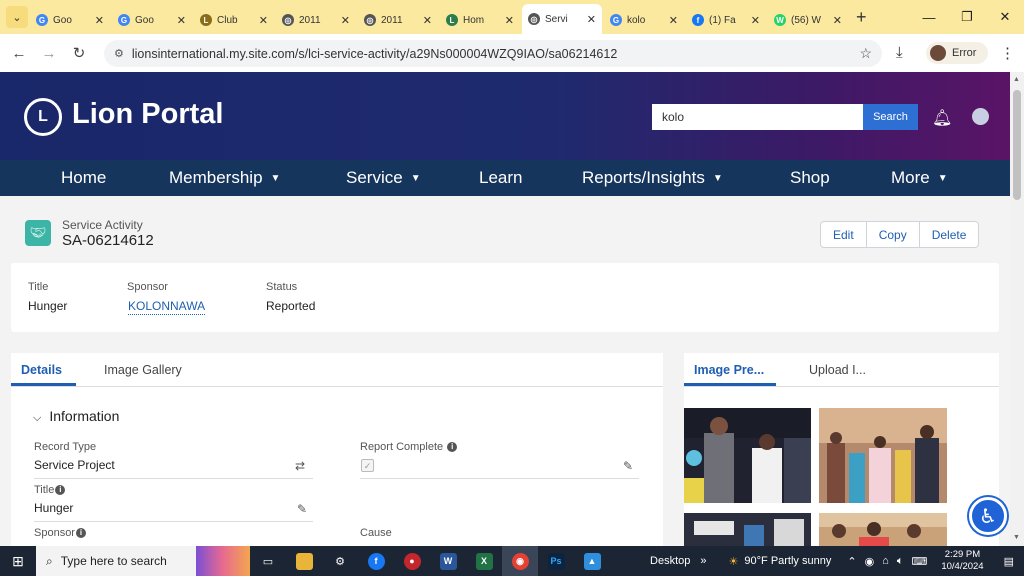 The width and height of the screenshot is (1024, 576). What do you see at coordinates (340, 561) in the screenshot?
I see `settings-icon: ⚙` at bounding box center [340, 561].